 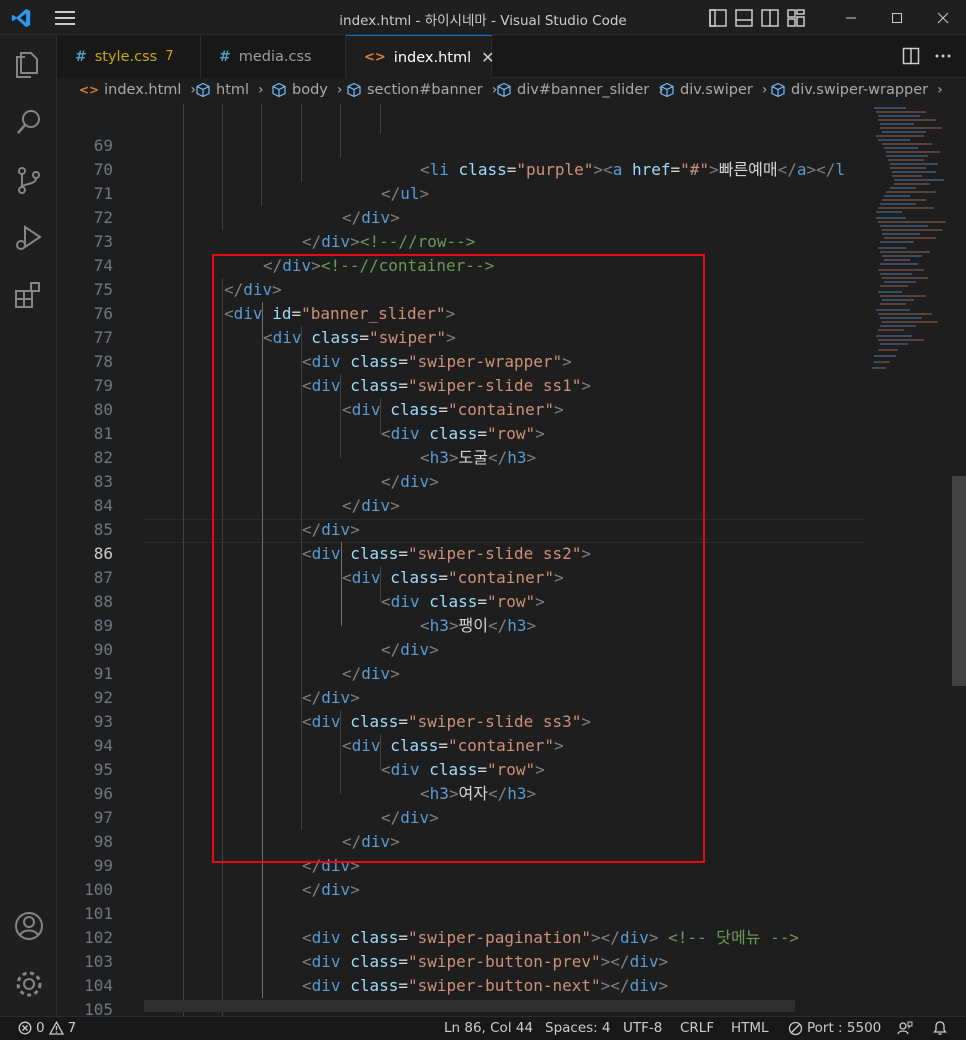 I want to click on tab-label: style.css, so click(x=126, y=56).